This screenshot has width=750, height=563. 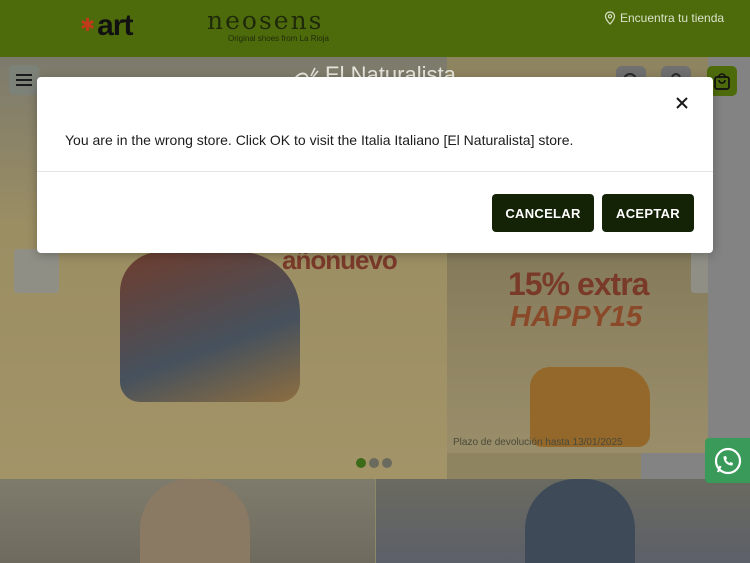 I want to click on modal-divider, so click(x=375, y=171).